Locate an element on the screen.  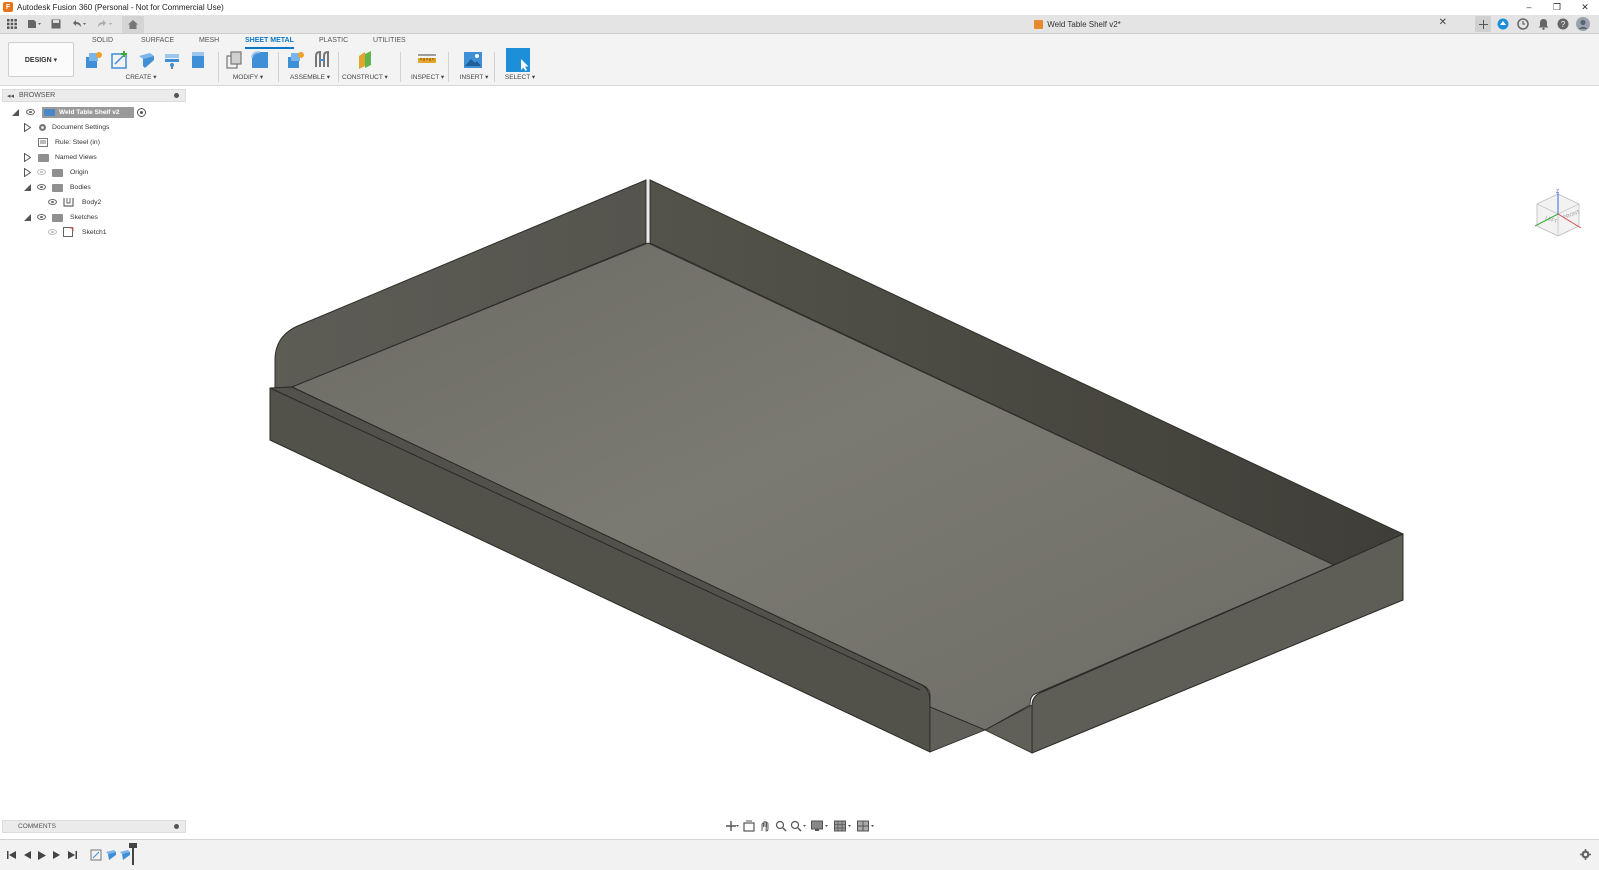
grid-snaps-icon is located at coordinates (844, 826).